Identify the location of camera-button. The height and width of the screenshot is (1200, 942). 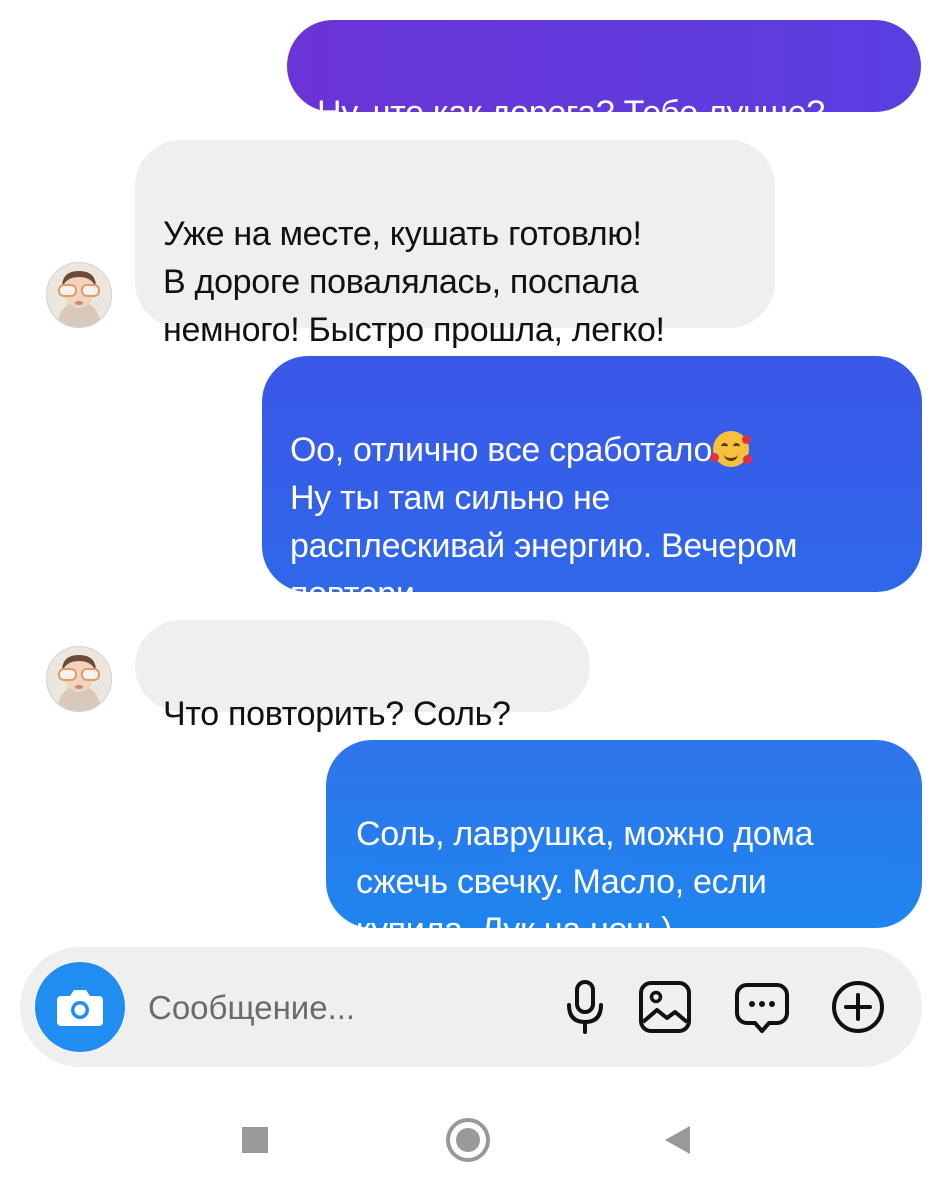
(80, 1007).